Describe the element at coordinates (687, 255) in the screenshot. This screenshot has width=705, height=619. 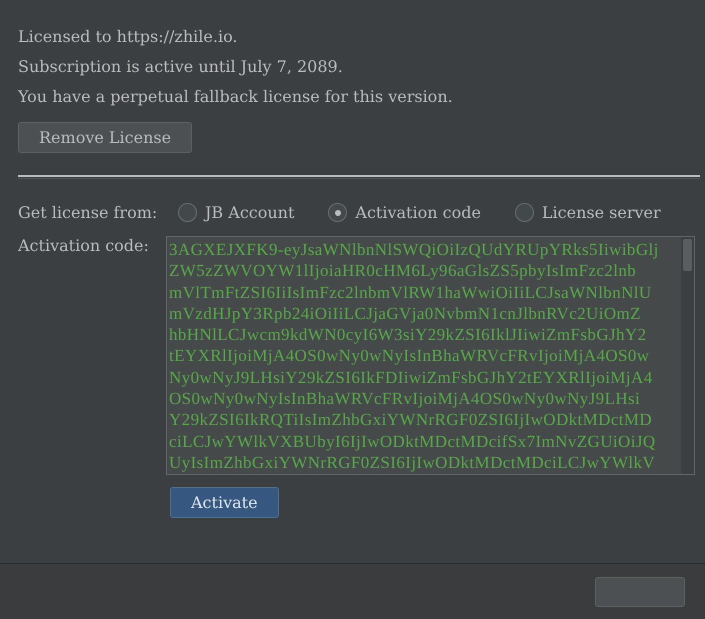
I see `scrollbar-thumb` at that location.